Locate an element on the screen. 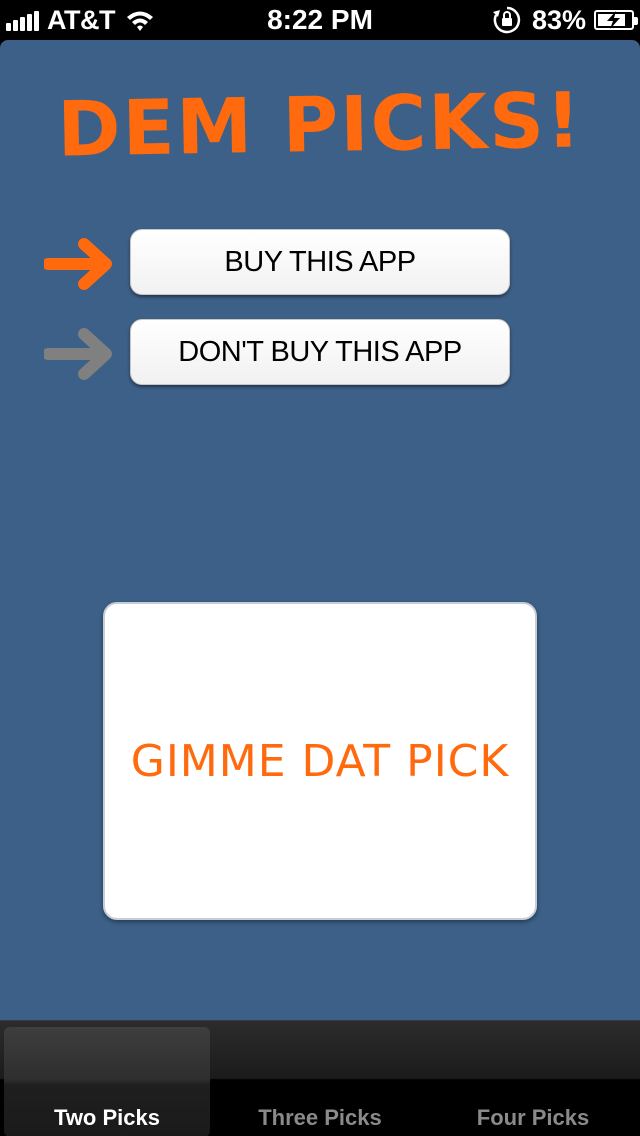 This screenshot has width=640, height=1136. pick-button-label: GIMME DAT PICK is located at coordinates (320, 761).